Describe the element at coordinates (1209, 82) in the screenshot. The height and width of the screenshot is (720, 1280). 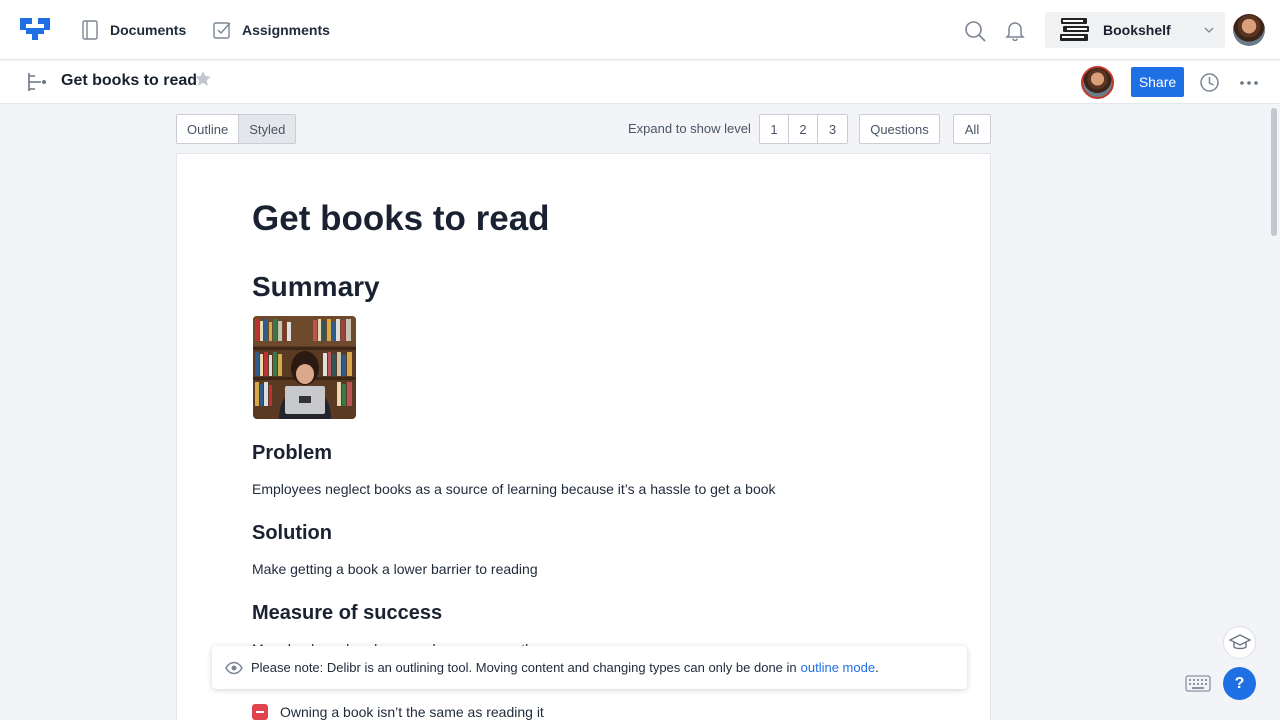
I see `history-icon` at that location.